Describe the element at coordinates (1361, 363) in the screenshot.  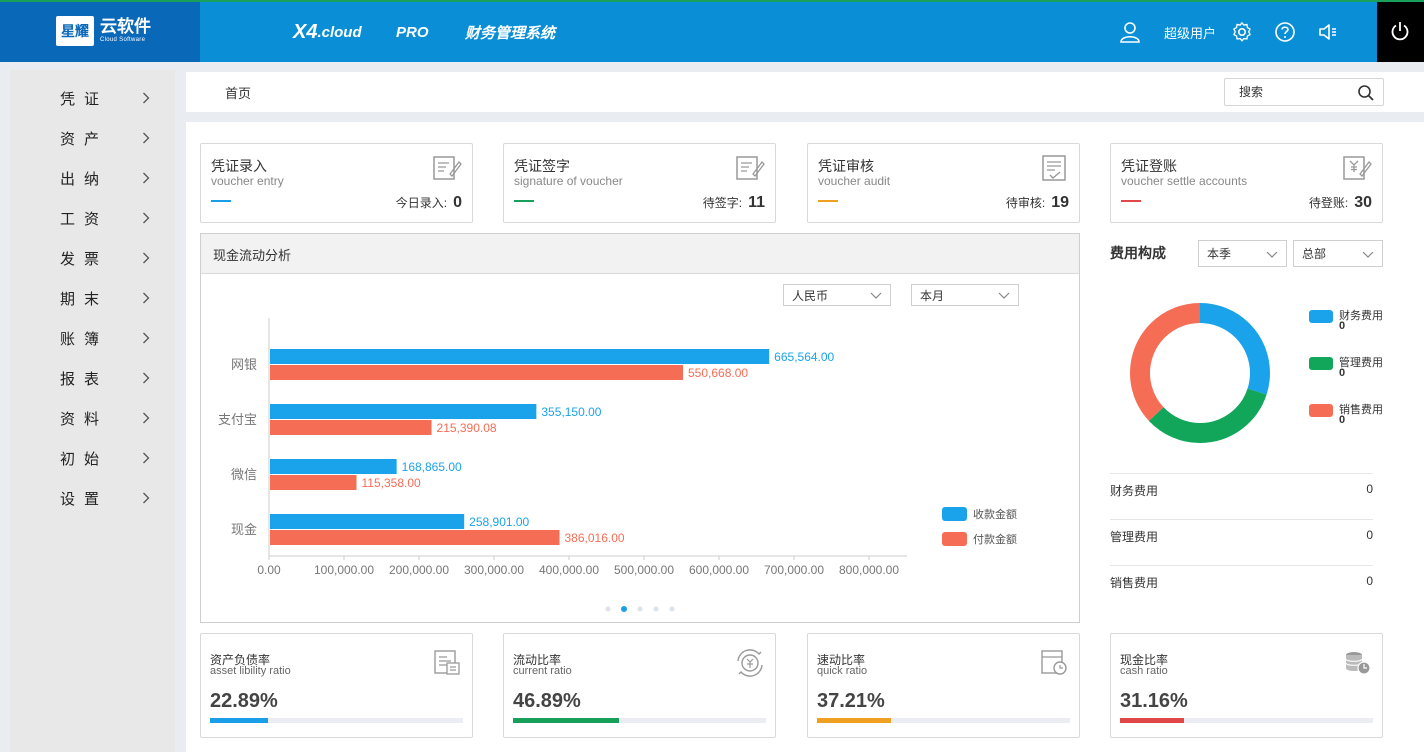
I see `legend-label: 管理费用` at that location.